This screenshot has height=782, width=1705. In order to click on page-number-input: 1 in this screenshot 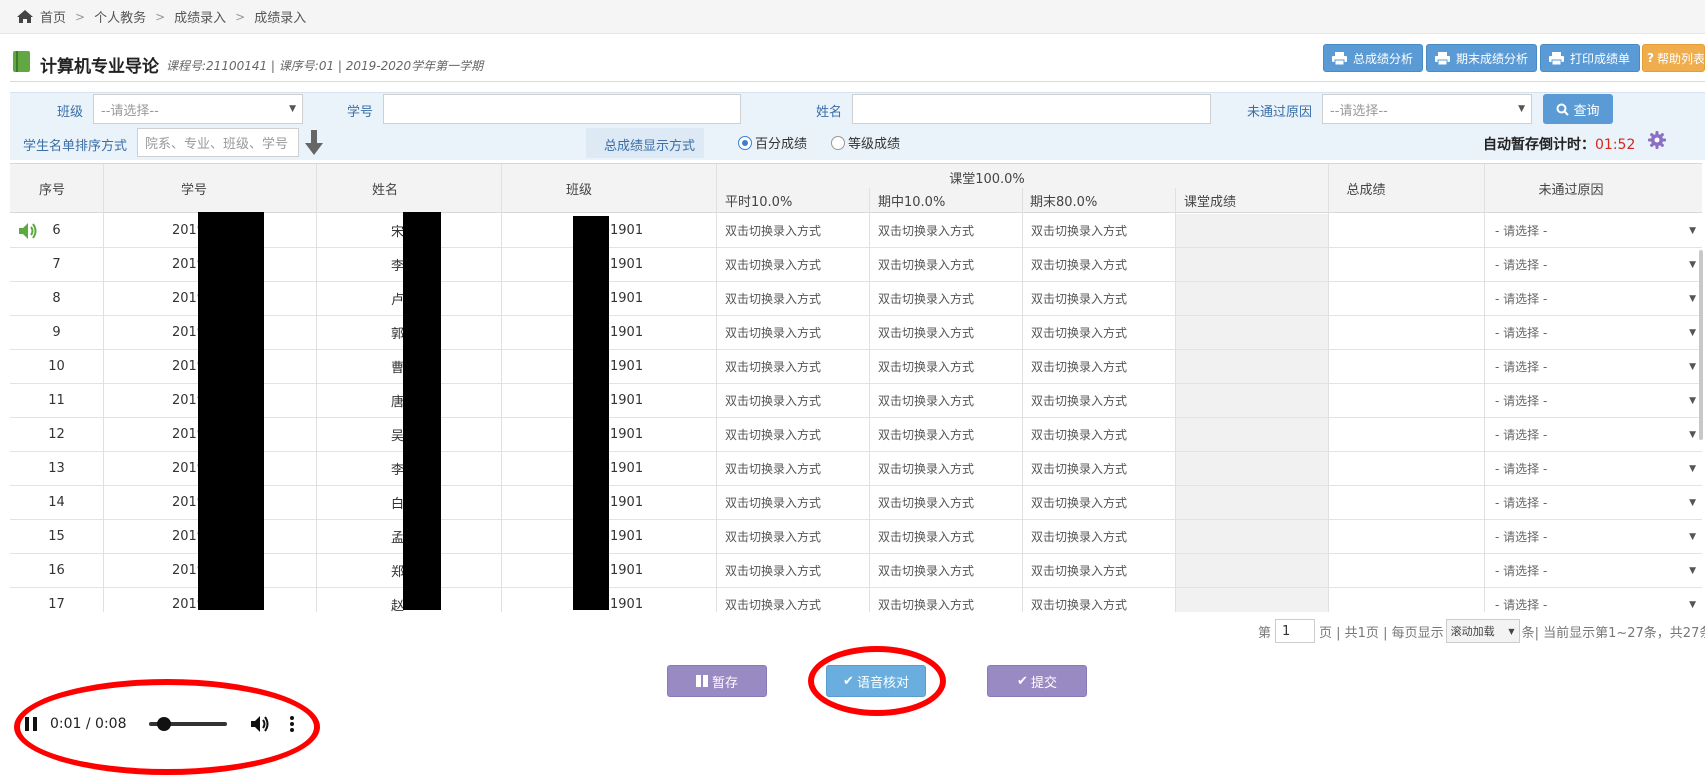, I will do `click(1295, 631)`.